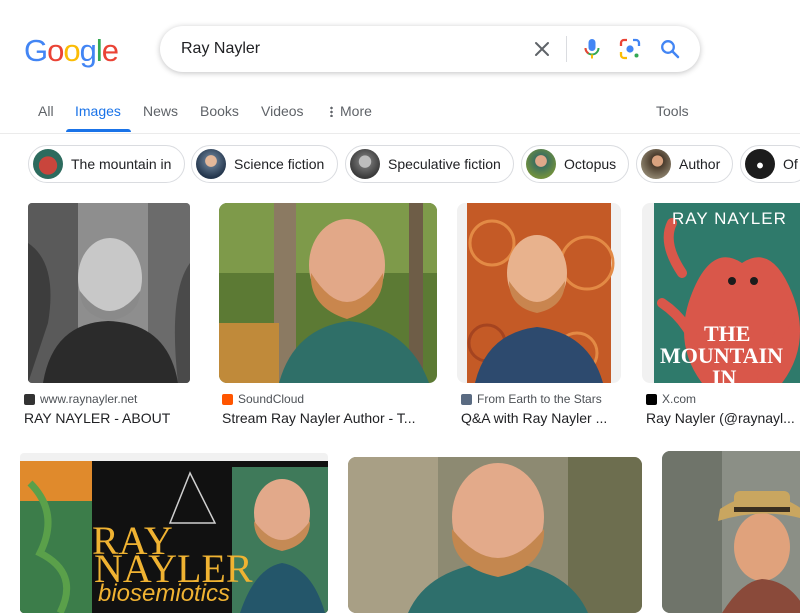  I want to click on chip-author: Author, so click(684, 164).